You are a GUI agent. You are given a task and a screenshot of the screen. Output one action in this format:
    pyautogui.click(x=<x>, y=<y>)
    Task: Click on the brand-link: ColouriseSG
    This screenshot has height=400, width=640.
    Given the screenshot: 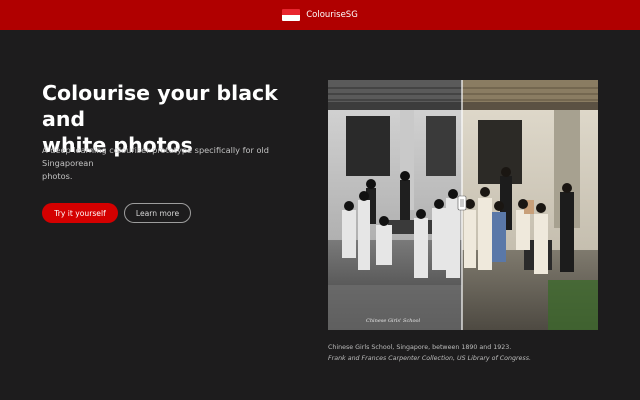 What is the action you would take?
    pyautogui.click(x=320, y=15)
    